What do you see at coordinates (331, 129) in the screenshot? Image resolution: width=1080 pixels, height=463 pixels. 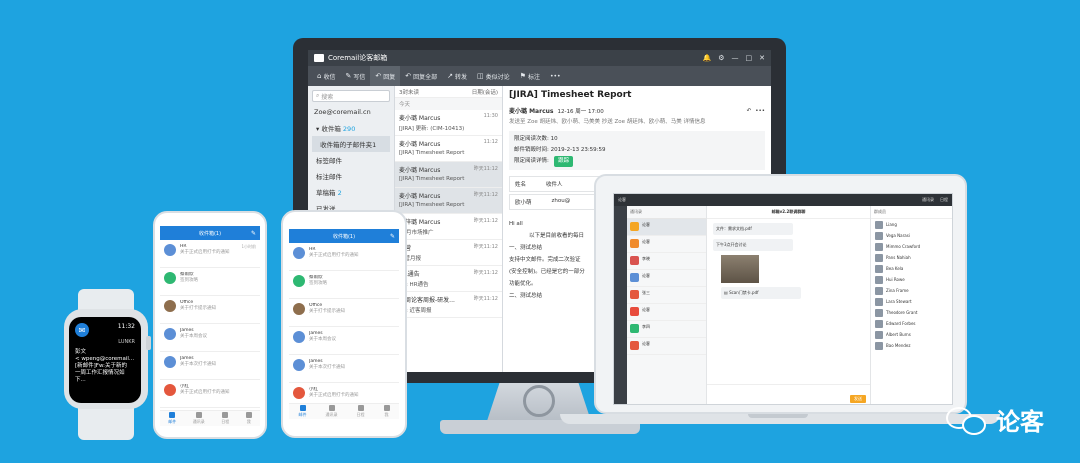 I see `folder-label: 收件箱` at bounding box center [331, 129].